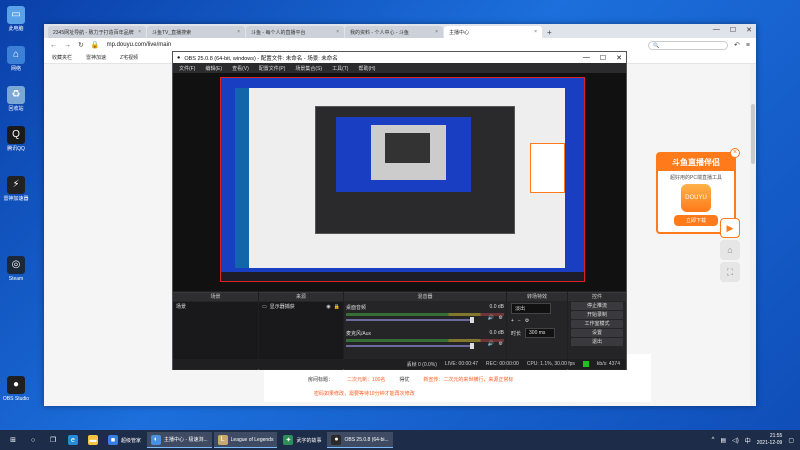 The image size is (800, 450). Describe the element at coordinates (688, 45) in the screenshot. I see `search-input: 🔍` at that location.